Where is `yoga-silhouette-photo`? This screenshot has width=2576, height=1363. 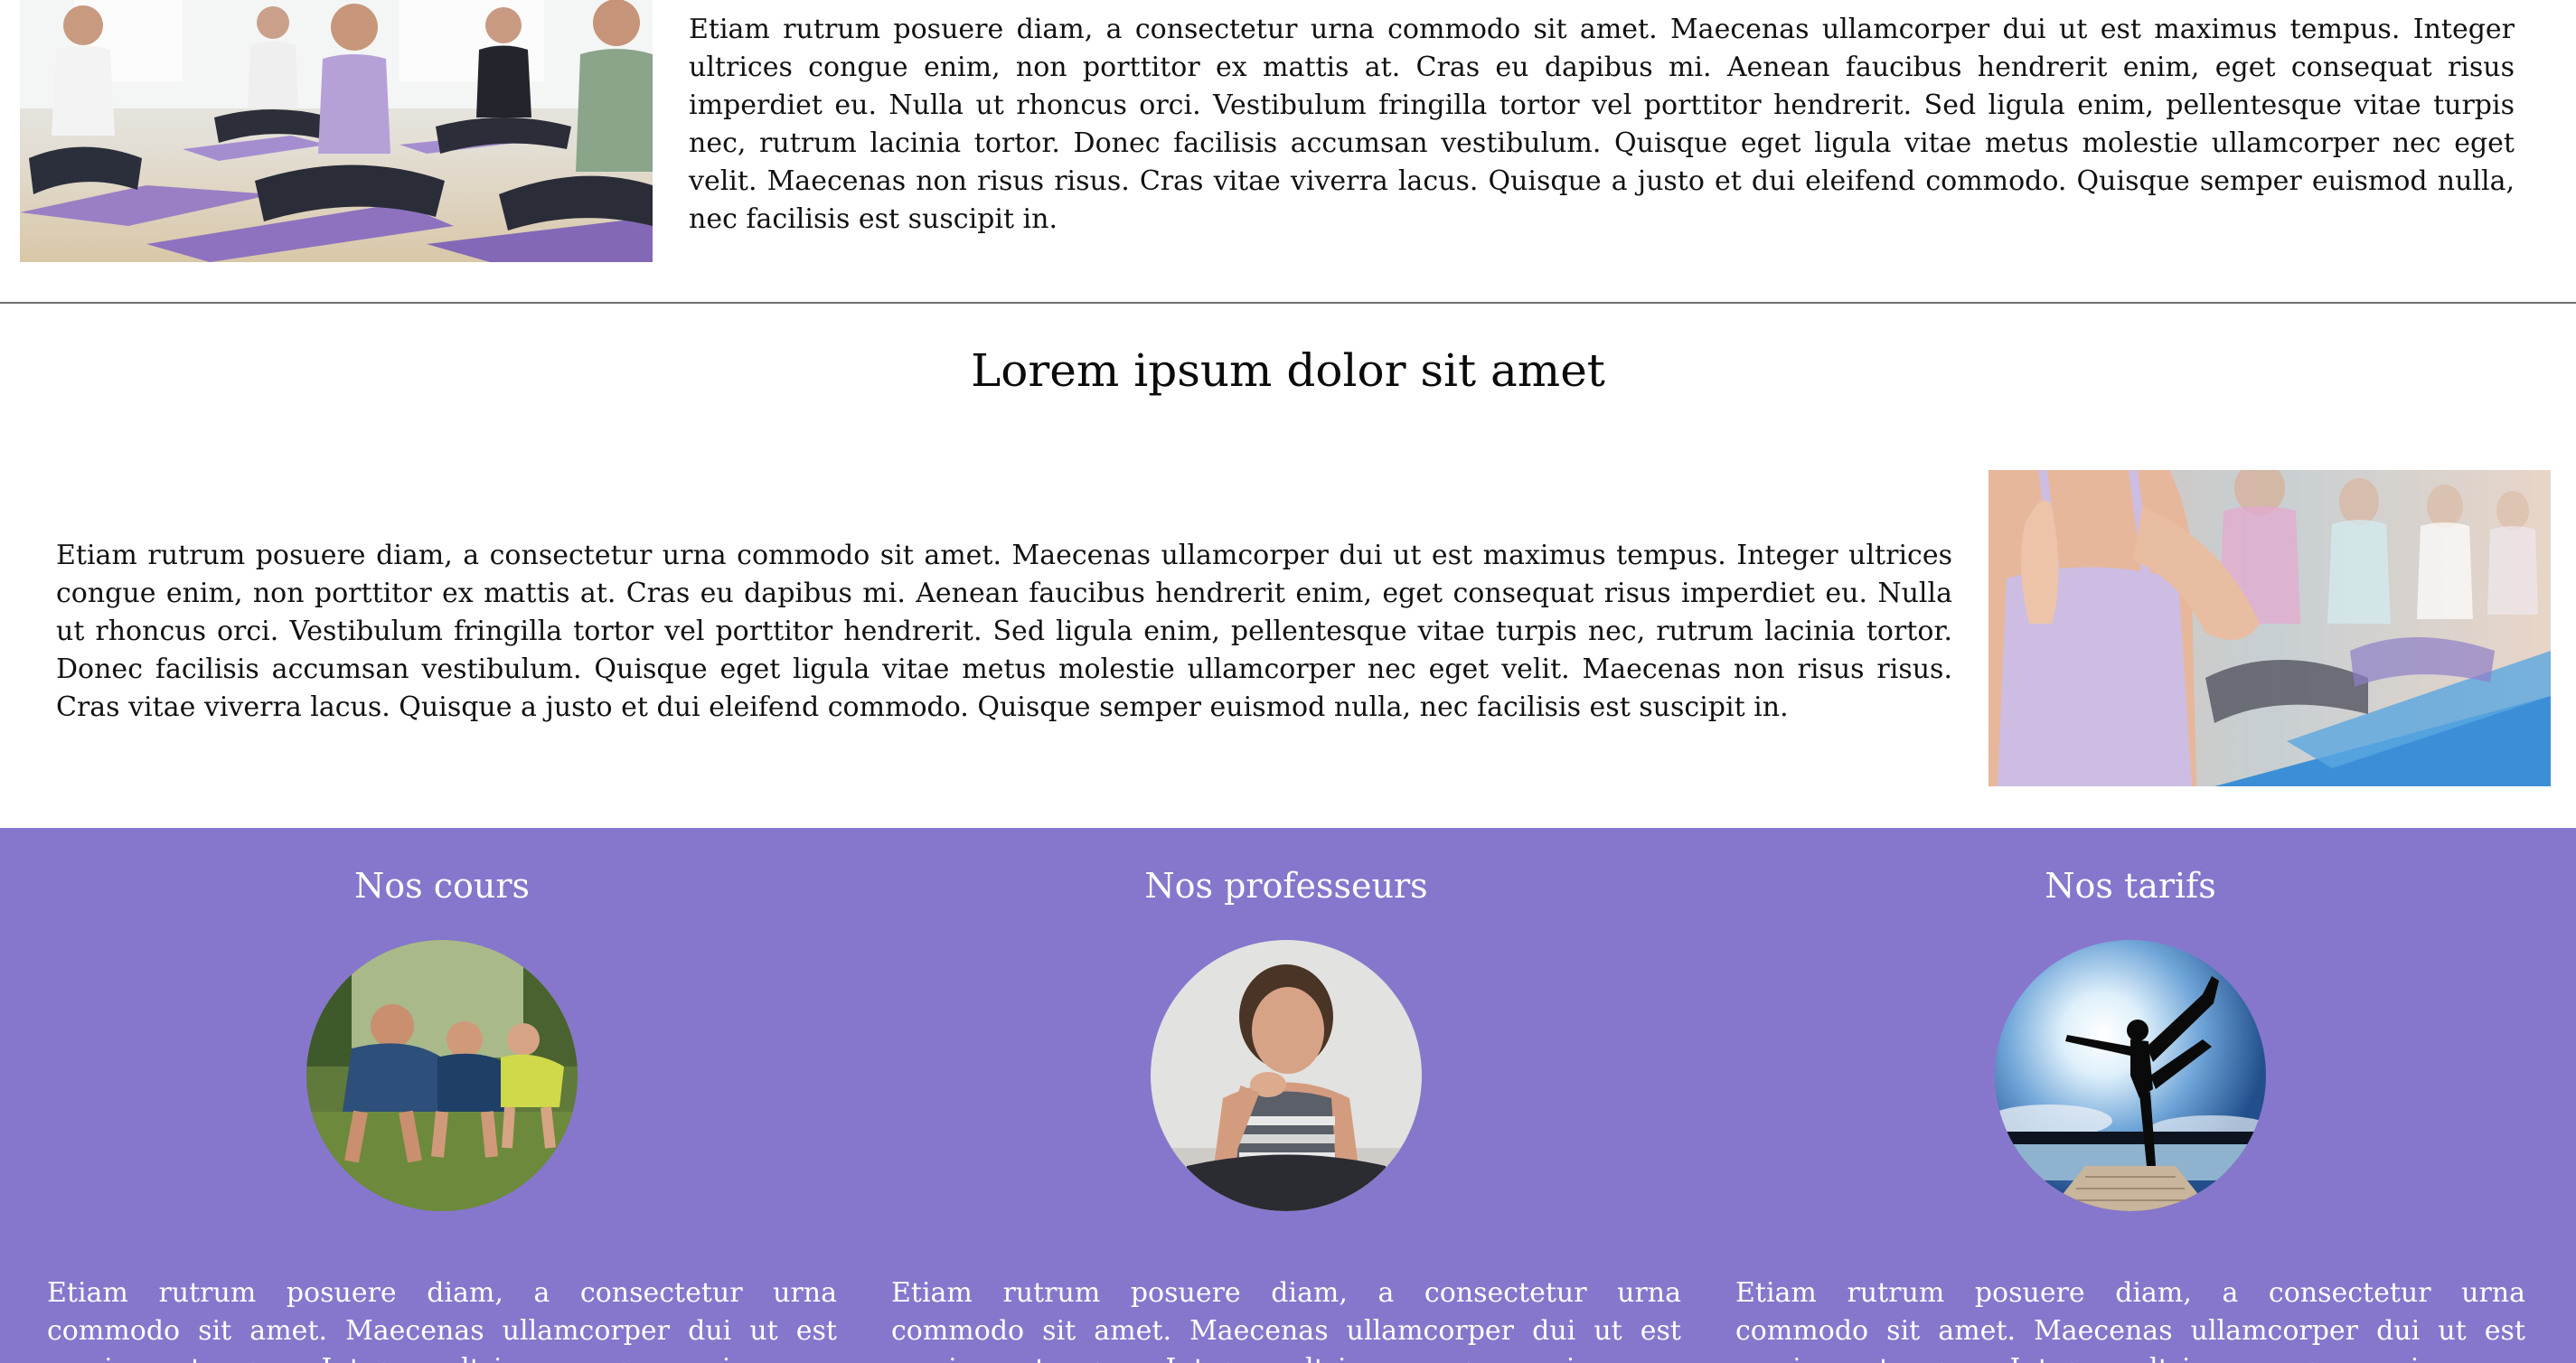
yoga-silhouette-photo is located at coordinates (2130, 1075).